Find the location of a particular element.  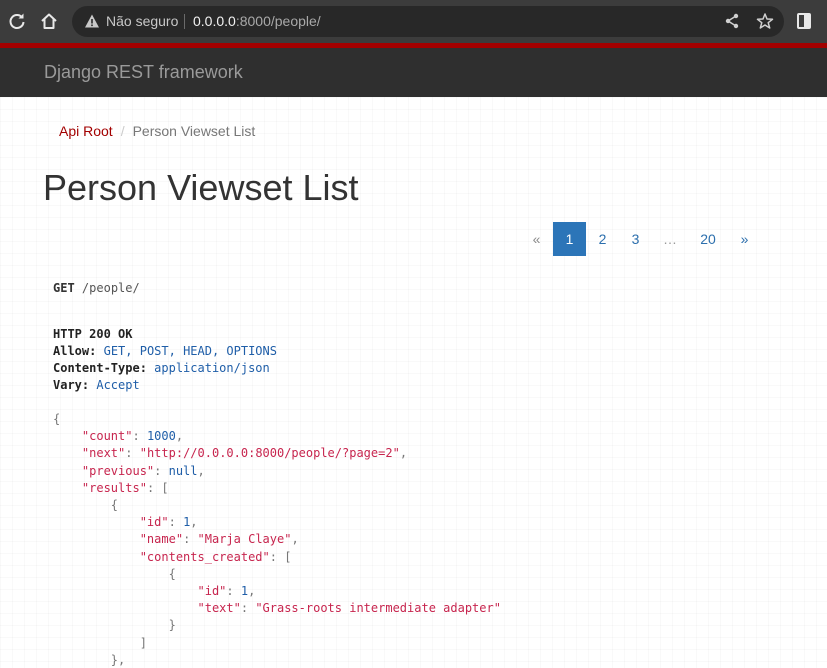

share-icon is located at coordinates (732, 21).